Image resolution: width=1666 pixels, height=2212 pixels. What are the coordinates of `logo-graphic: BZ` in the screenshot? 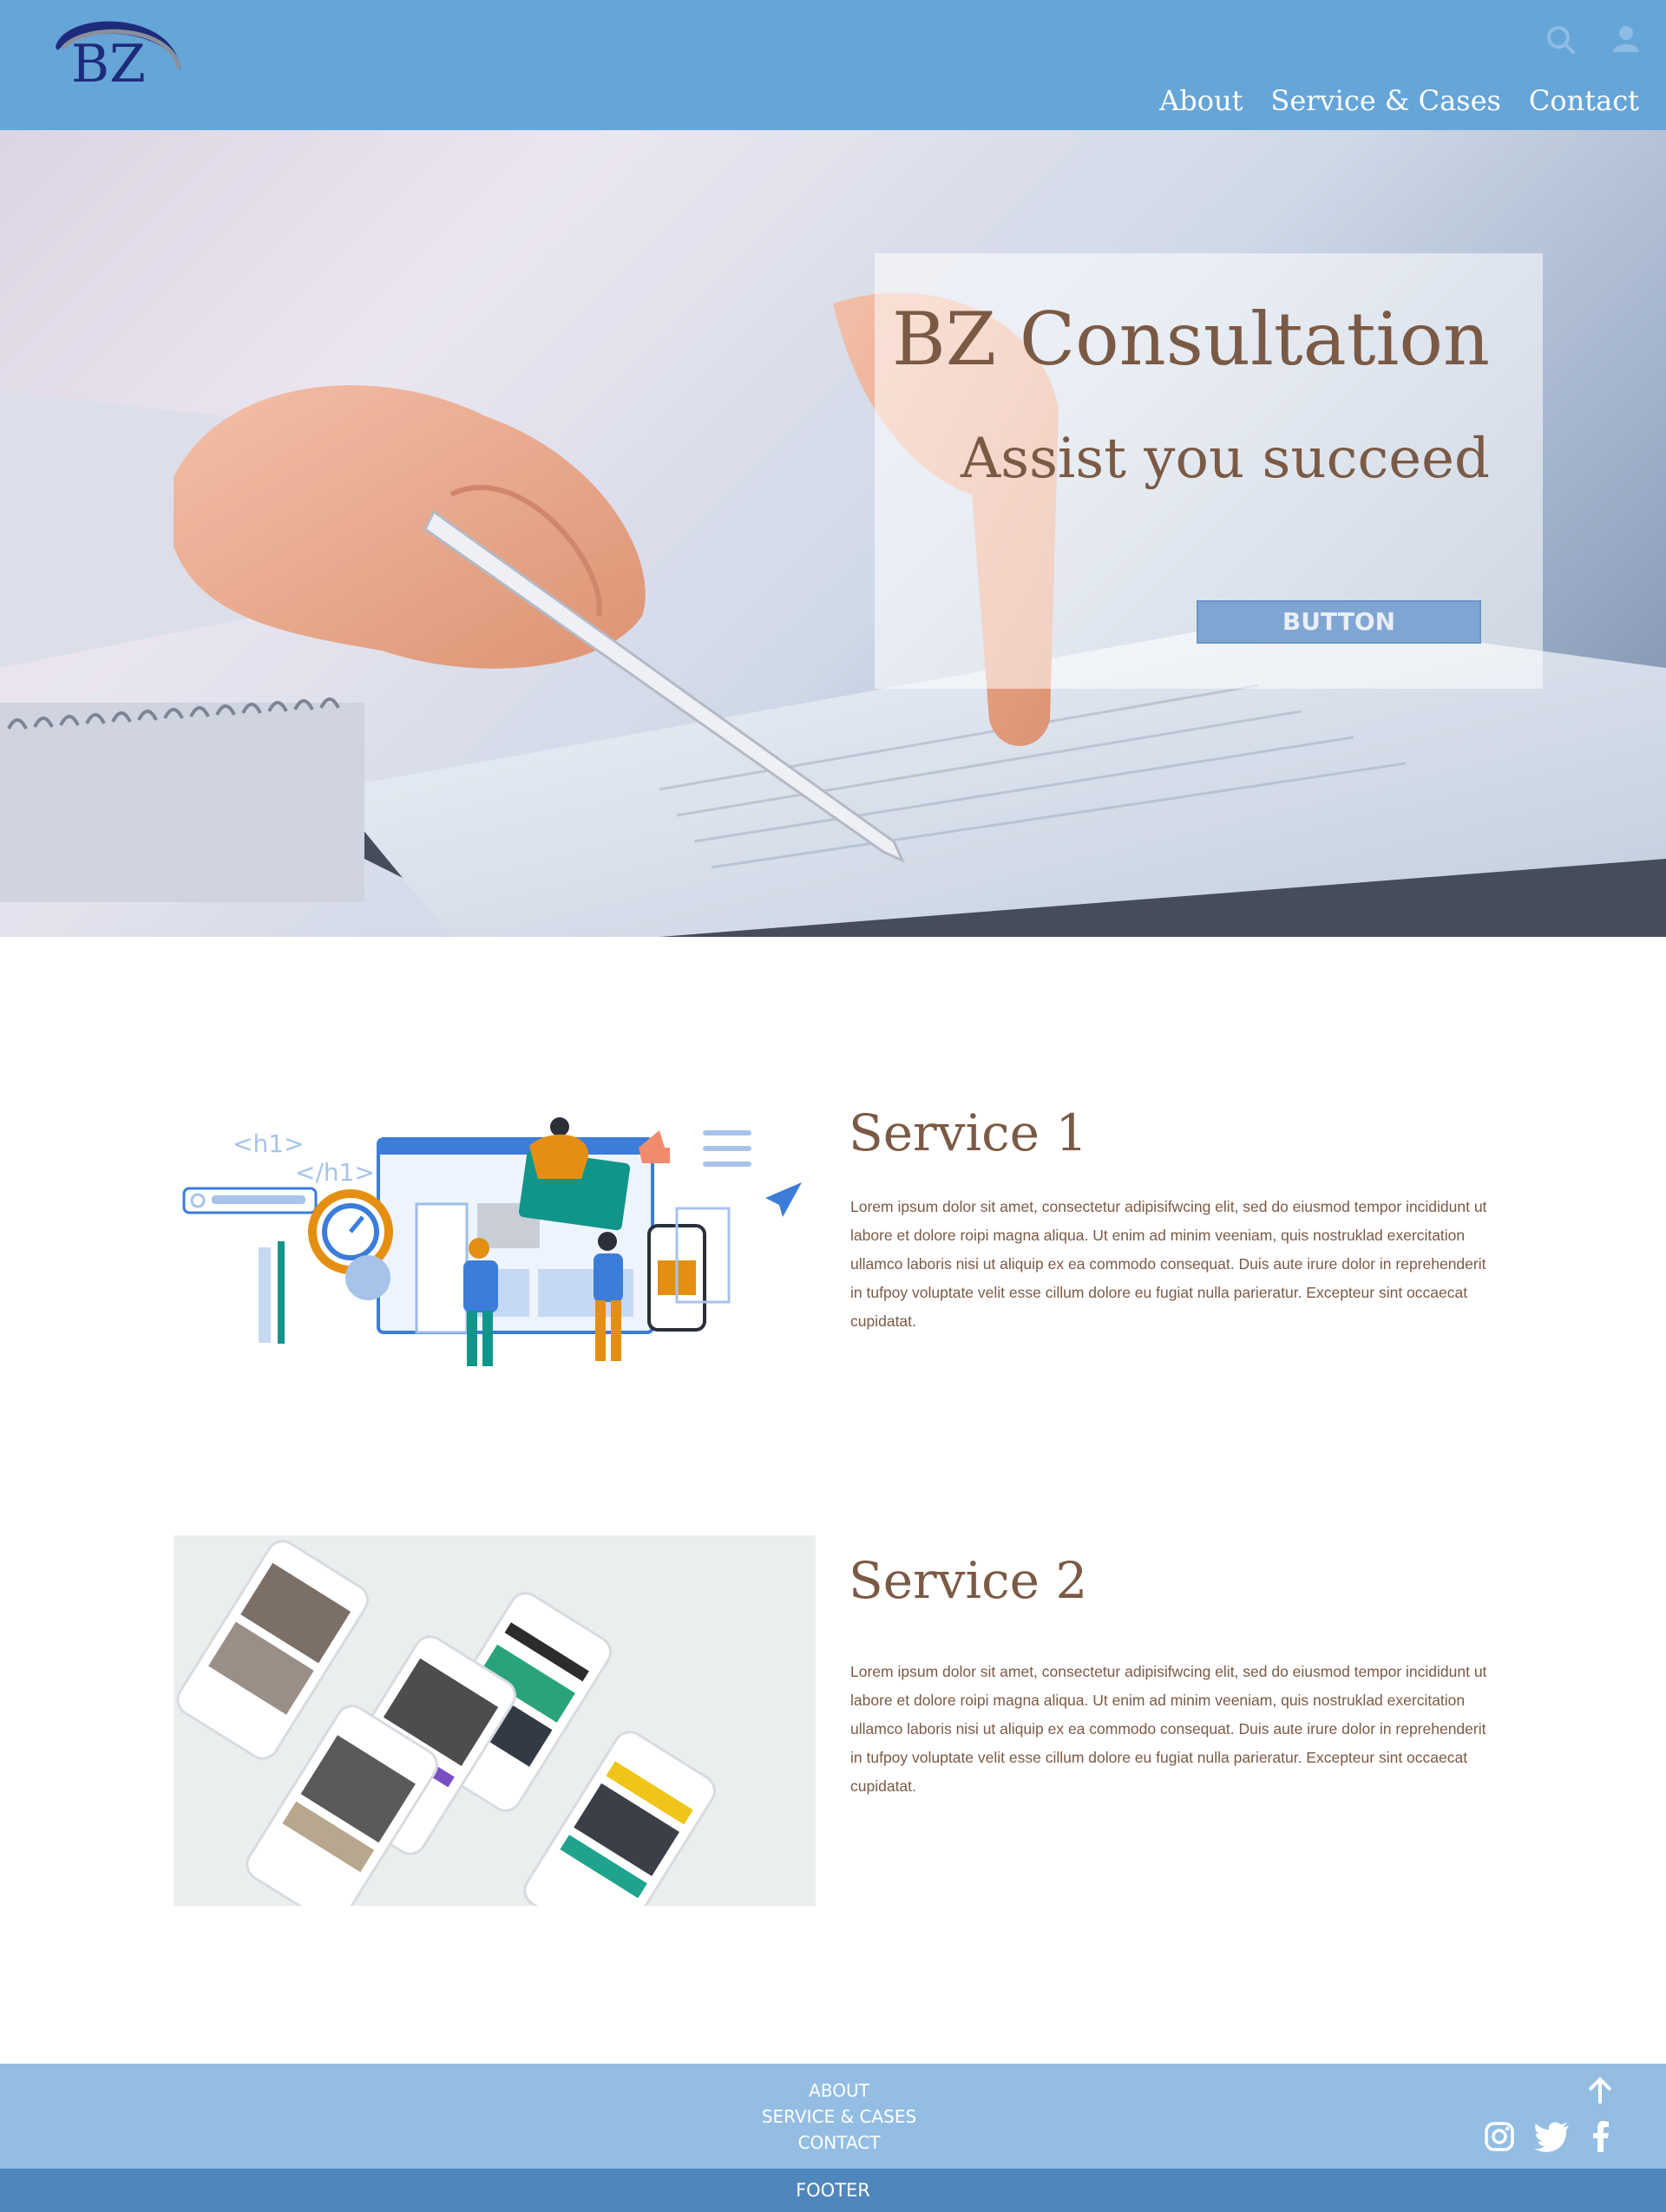 It's located at (118, 58).